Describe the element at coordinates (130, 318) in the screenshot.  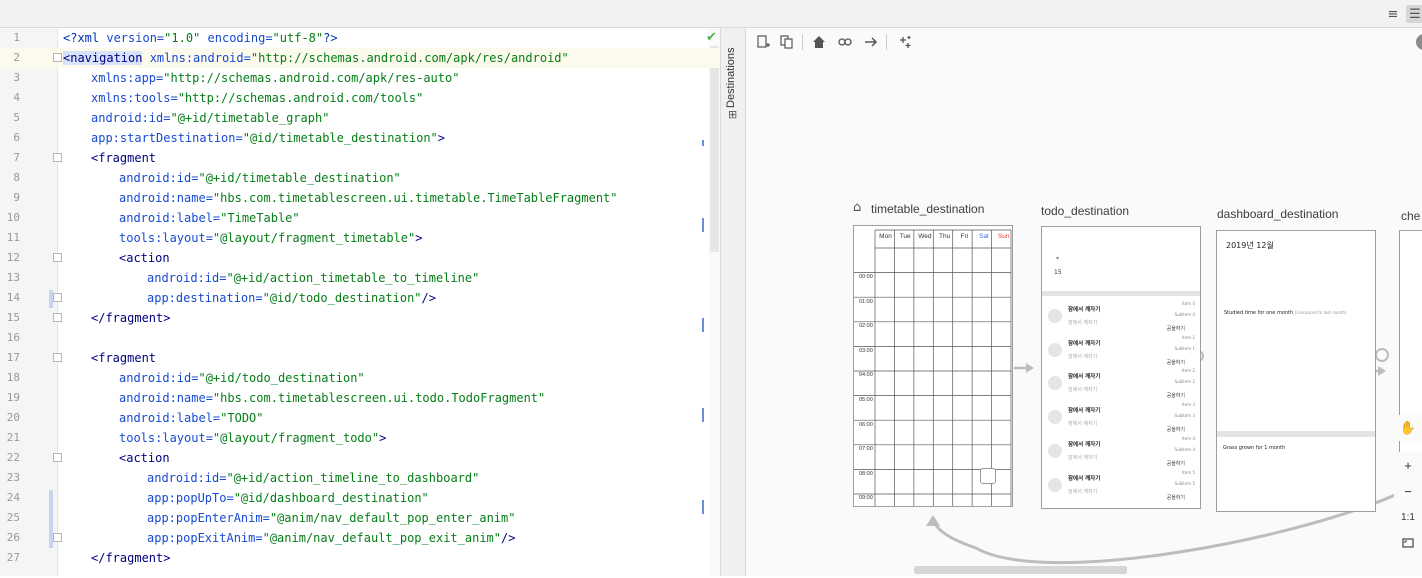
I see `code-text: </fragment>` at that location.